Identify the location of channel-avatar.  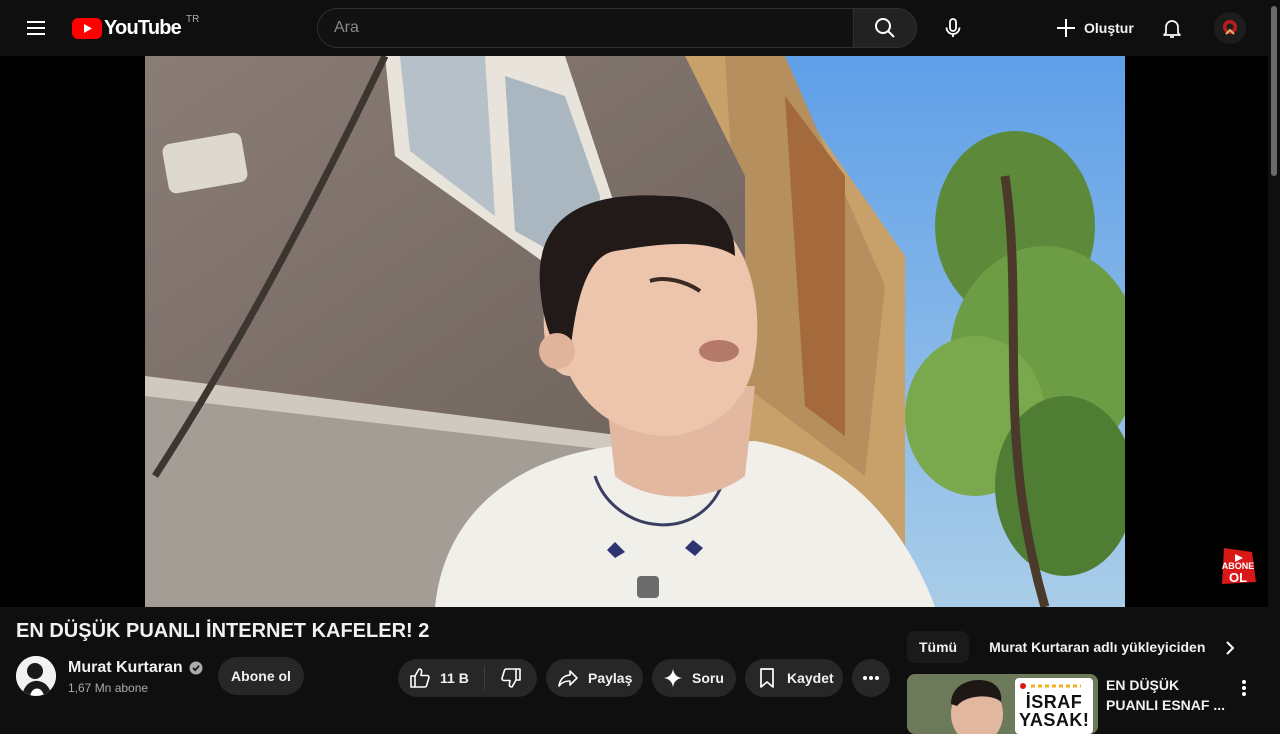
(36, 676).